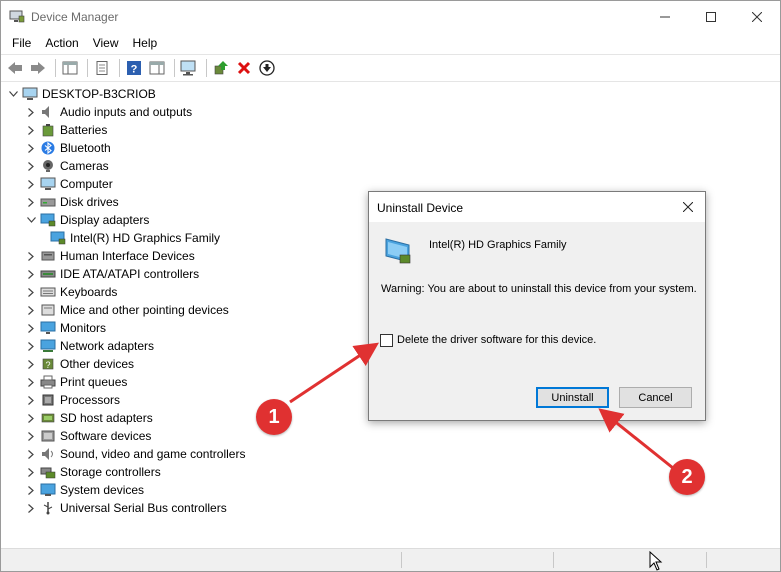 This screenshot has height=572, width=781. Describe the element at coordinates (86, 184) in the screenshot. I see `tree-item-label: Computer` at that location.